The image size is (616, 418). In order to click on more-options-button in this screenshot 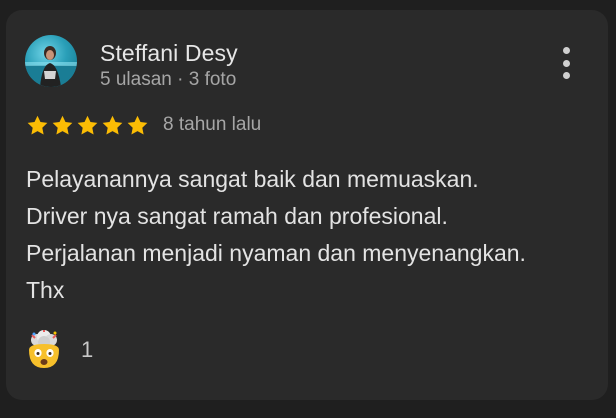, I will do `click(566, 63)`.